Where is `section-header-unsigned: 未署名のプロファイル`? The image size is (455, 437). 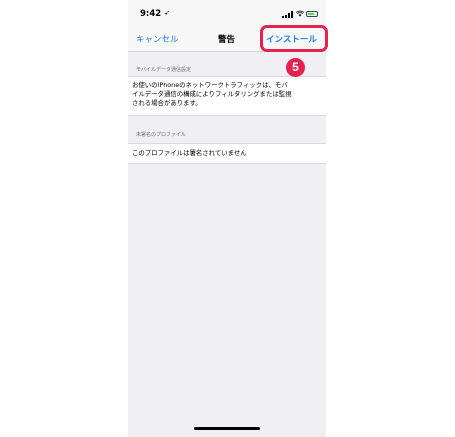 section-header-unsigned: 未署名のプロファイル is located at coordinates (161, 135).